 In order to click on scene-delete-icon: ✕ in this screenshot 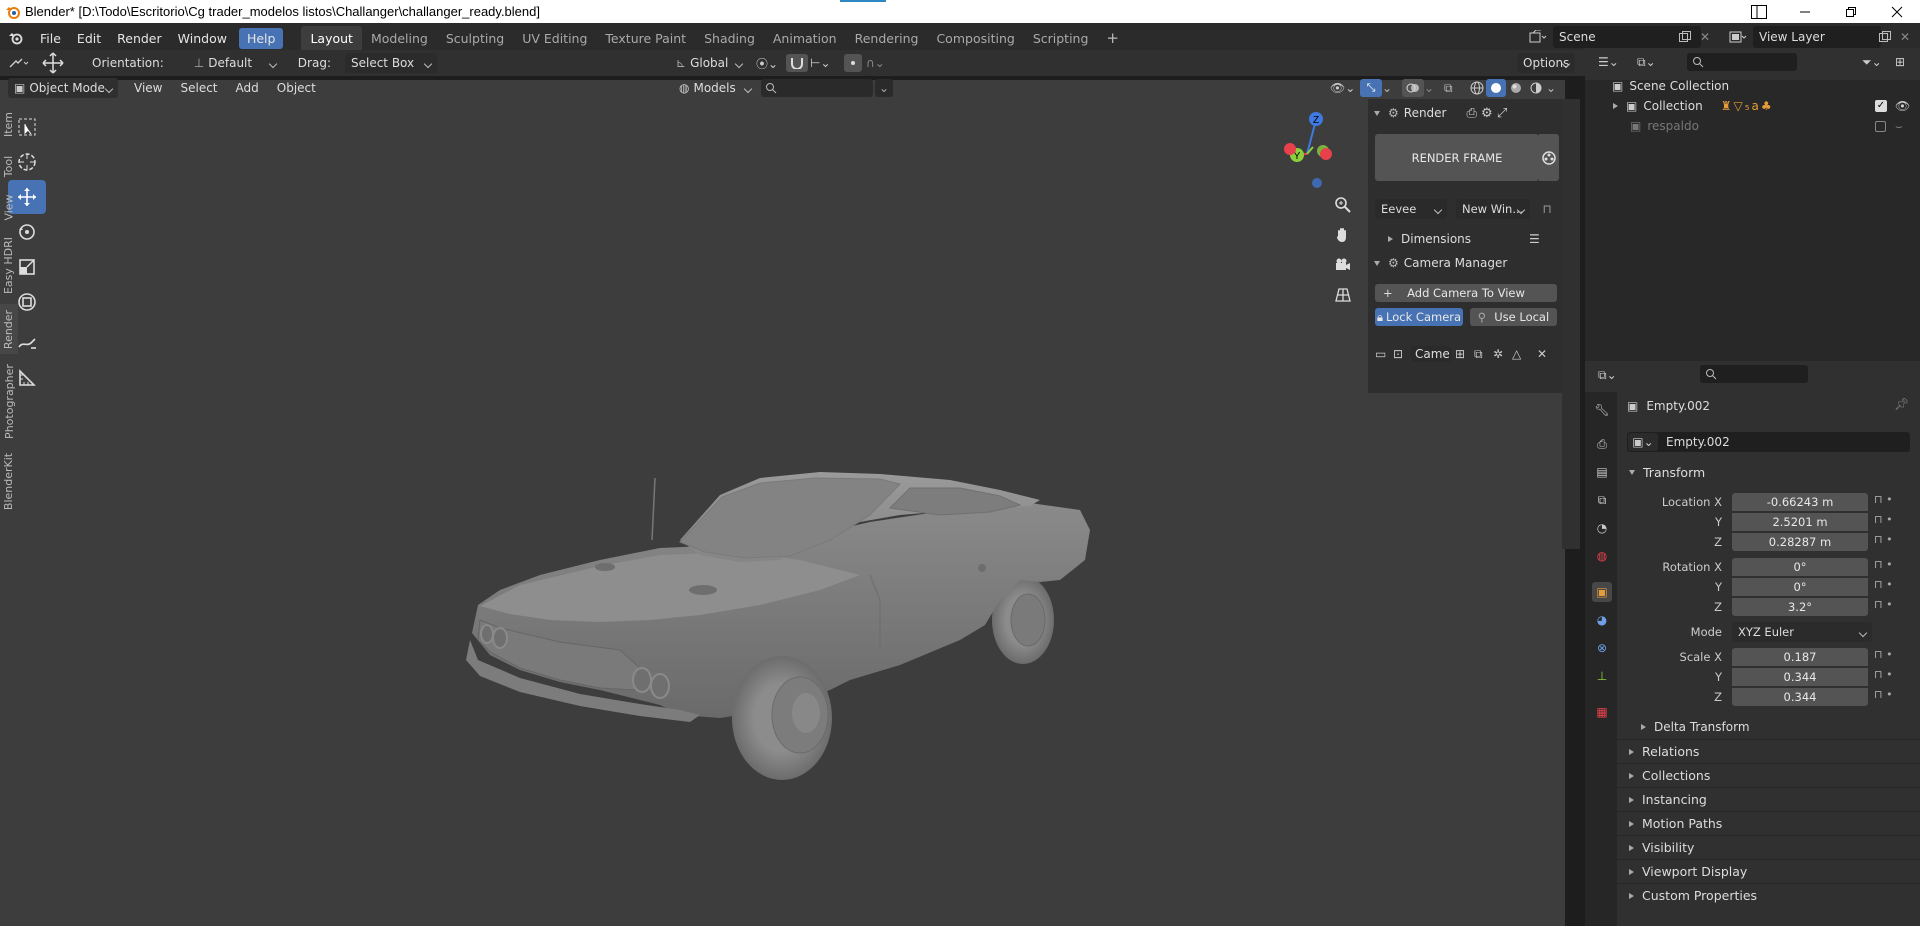, I will do `click(1705, 37)`.